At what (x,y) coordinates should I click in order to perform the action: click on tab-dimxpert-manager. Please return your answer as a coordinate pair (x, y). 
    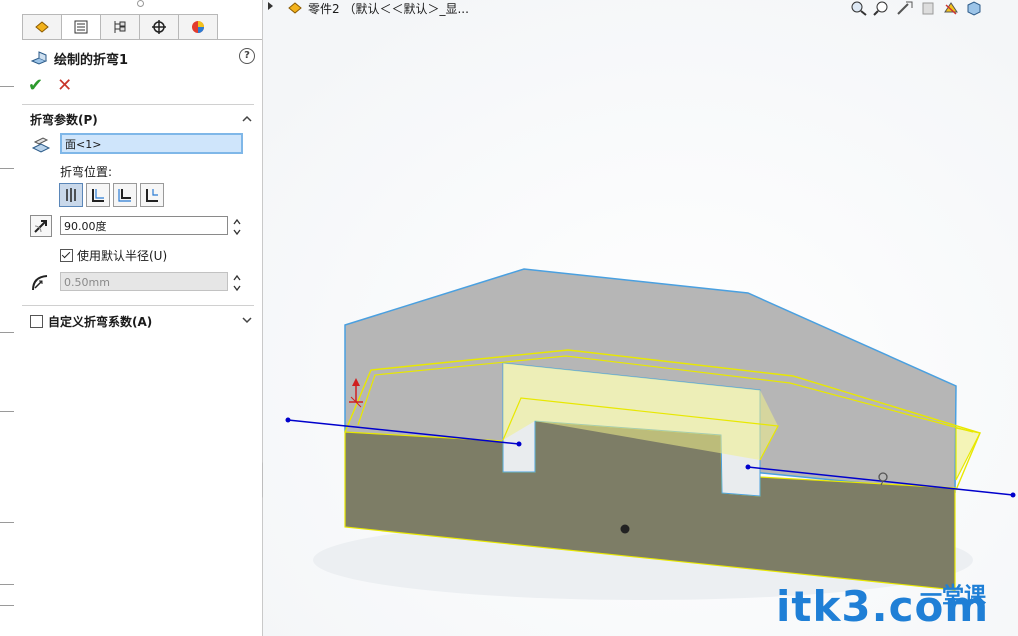
    Looking at the image, I should click on (158, 27).